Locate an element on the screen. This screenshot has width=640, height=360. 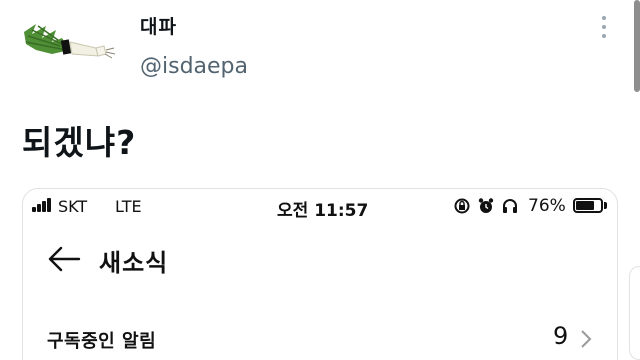
list-item-count: 9 is located at coordinates (561, 336).